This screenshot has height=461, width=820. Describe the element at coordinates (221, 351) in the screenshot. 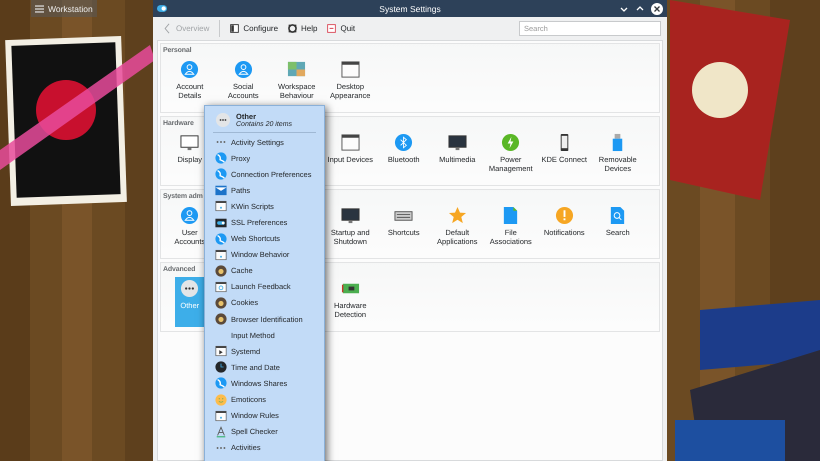

I see `play-icon` at that location.